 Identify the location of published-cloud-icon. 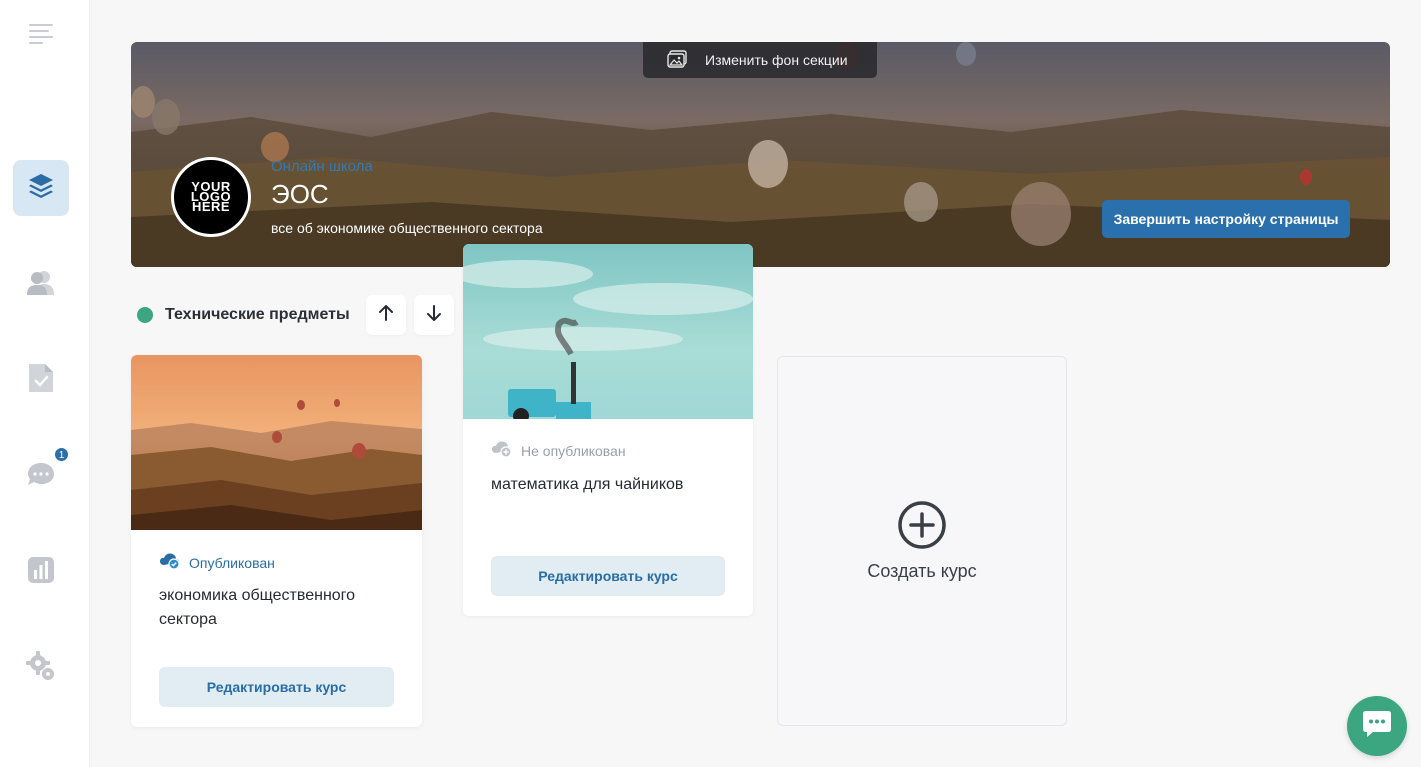
(170, 562).